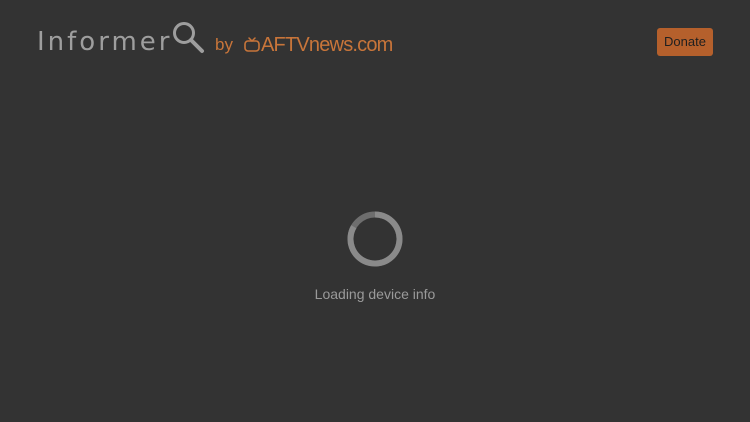  I want to click on by-label: by, so click(224, 44).